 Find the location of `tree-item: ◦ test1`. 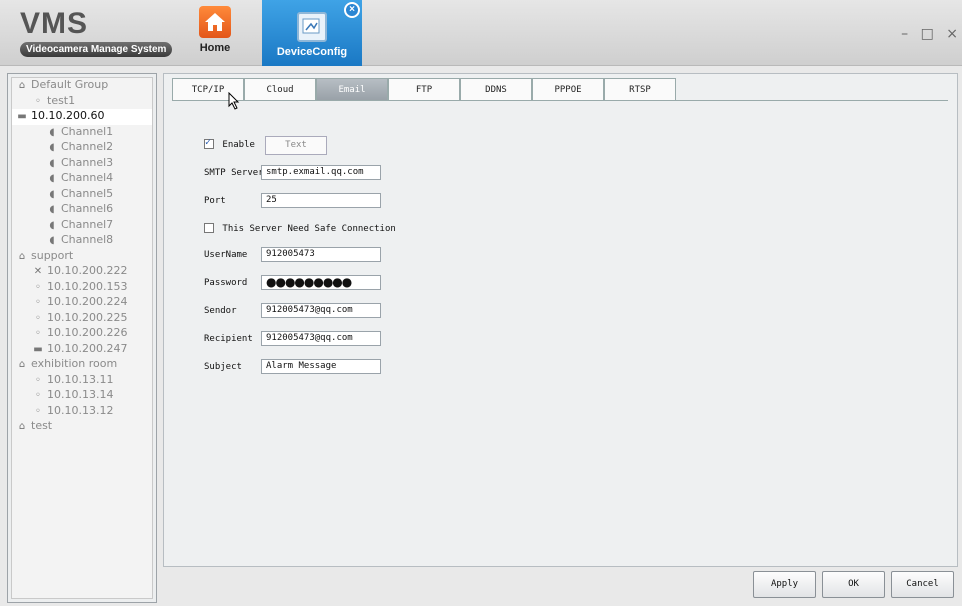

tree-item: ◦ test1 is located at coordinates (82, 102).